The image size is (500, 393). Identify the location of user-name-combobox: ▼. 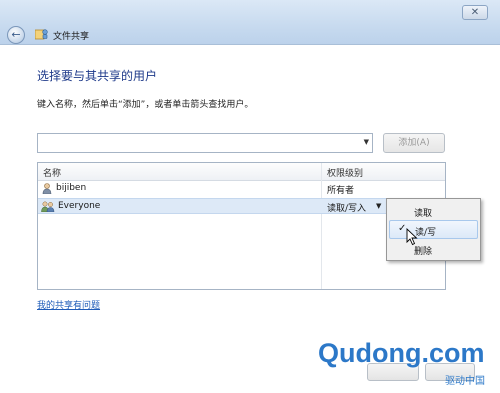
(205, 143).